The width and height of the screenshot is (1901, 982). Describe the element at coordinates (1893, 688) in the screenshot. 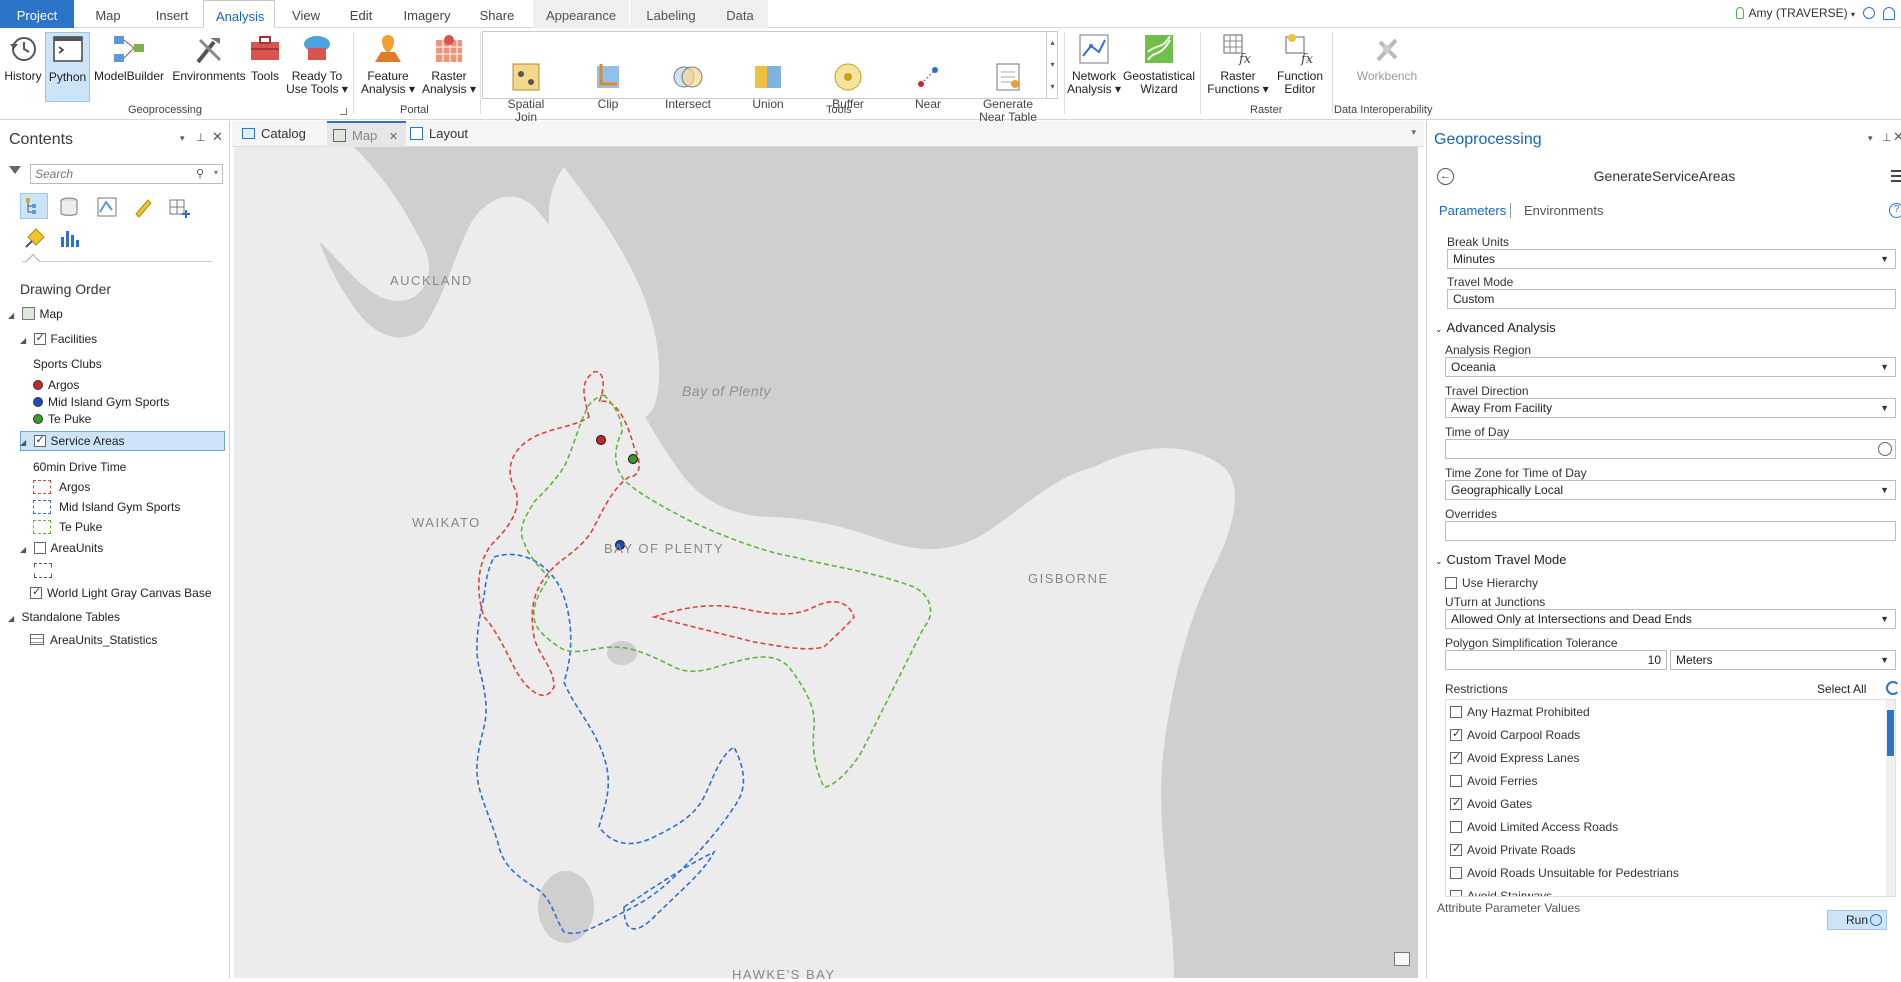

I see `refresh-icon` at that location.